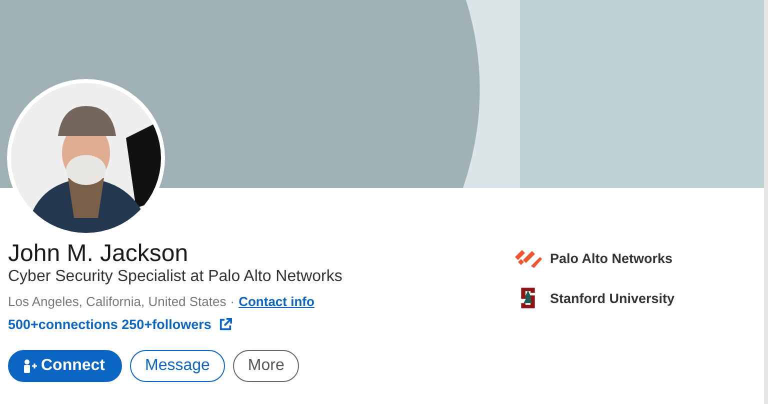  What do you see at coordinates (612, 298) in the screenshot?
I see `affiliation-name: Stanford University` at bounding box center [612, 298].